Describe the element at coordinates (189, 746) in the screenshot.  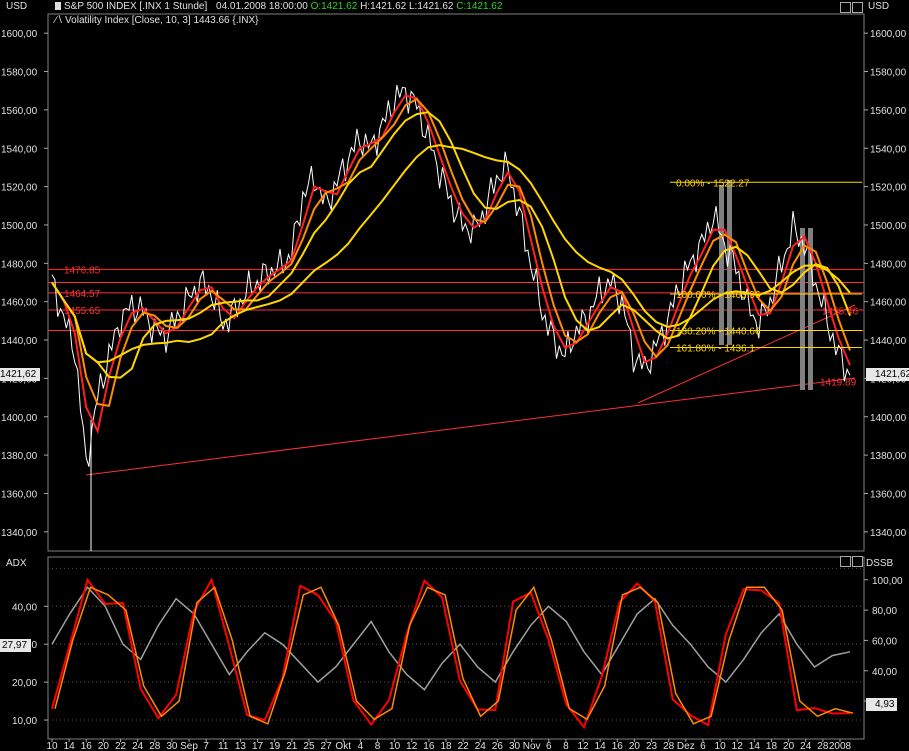
I see `x-tick-label: Sep` at that location.